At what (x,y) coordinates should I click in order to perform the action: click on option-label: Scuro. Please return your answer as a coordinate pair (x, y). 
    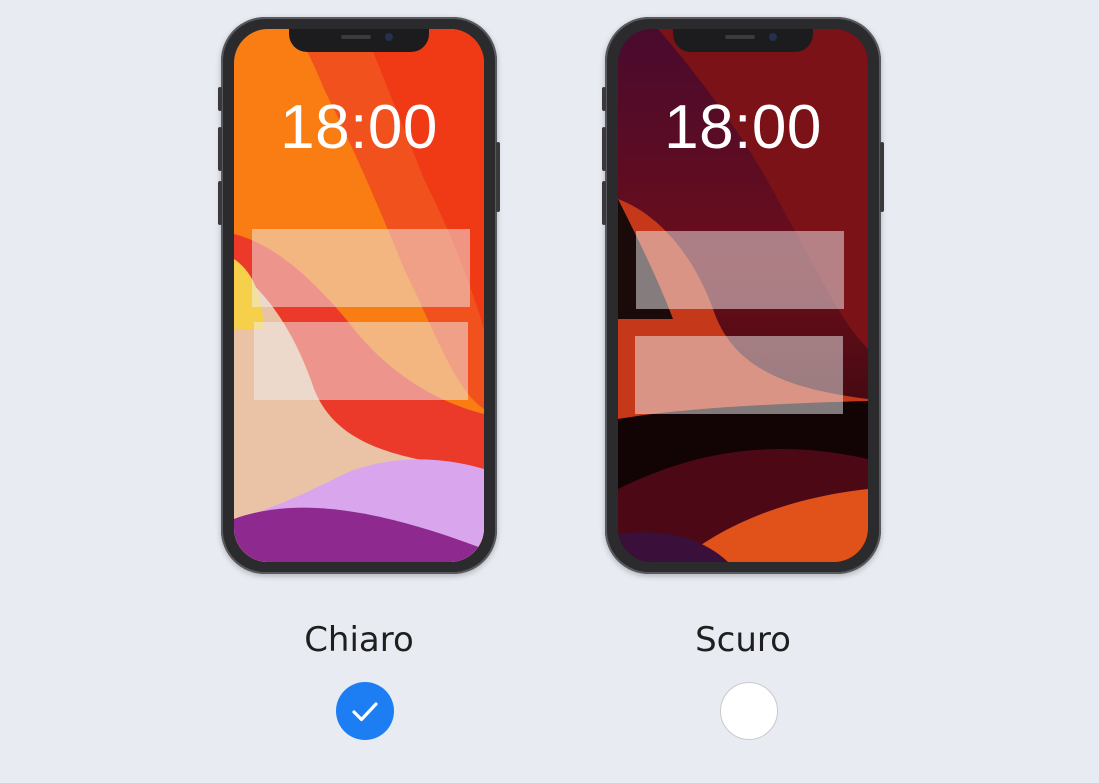
    Looking at the image, I should click on (743, 640).